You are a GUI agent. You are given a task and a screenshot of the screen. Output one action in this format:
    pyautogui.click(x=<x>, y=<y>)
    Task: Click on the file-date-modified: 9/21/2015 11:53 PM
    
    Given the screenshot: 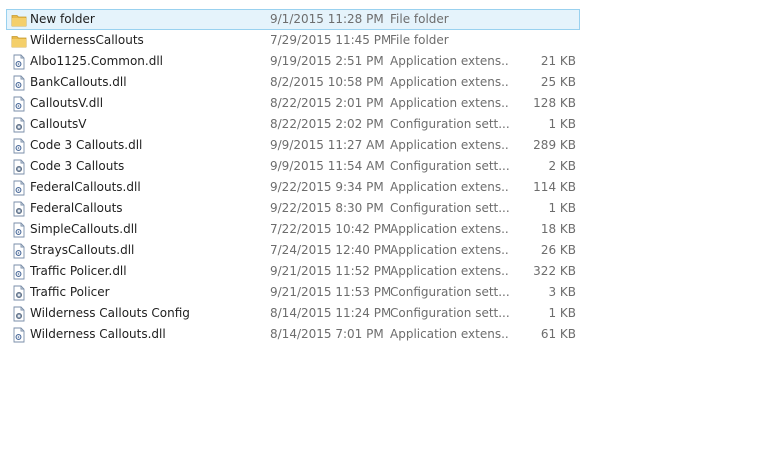 What is the action you would take?
    pyautogui.click(x=330, y=292)
    